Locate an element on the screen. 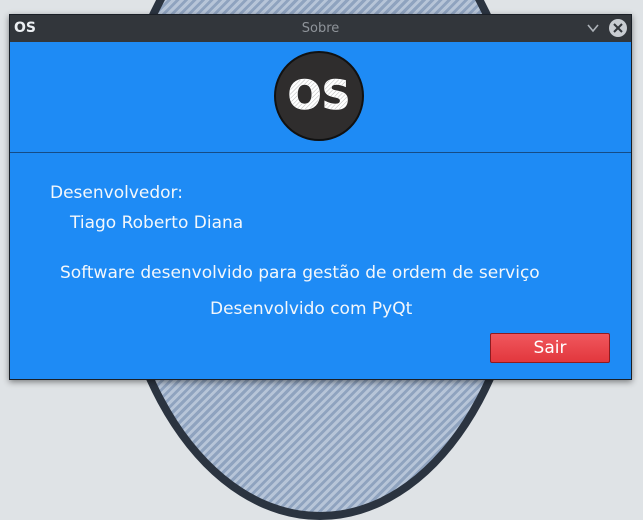 The height and width of the screenshot is (520, 643). title-bar: OS Sobre is located at coordinates (320, 28).